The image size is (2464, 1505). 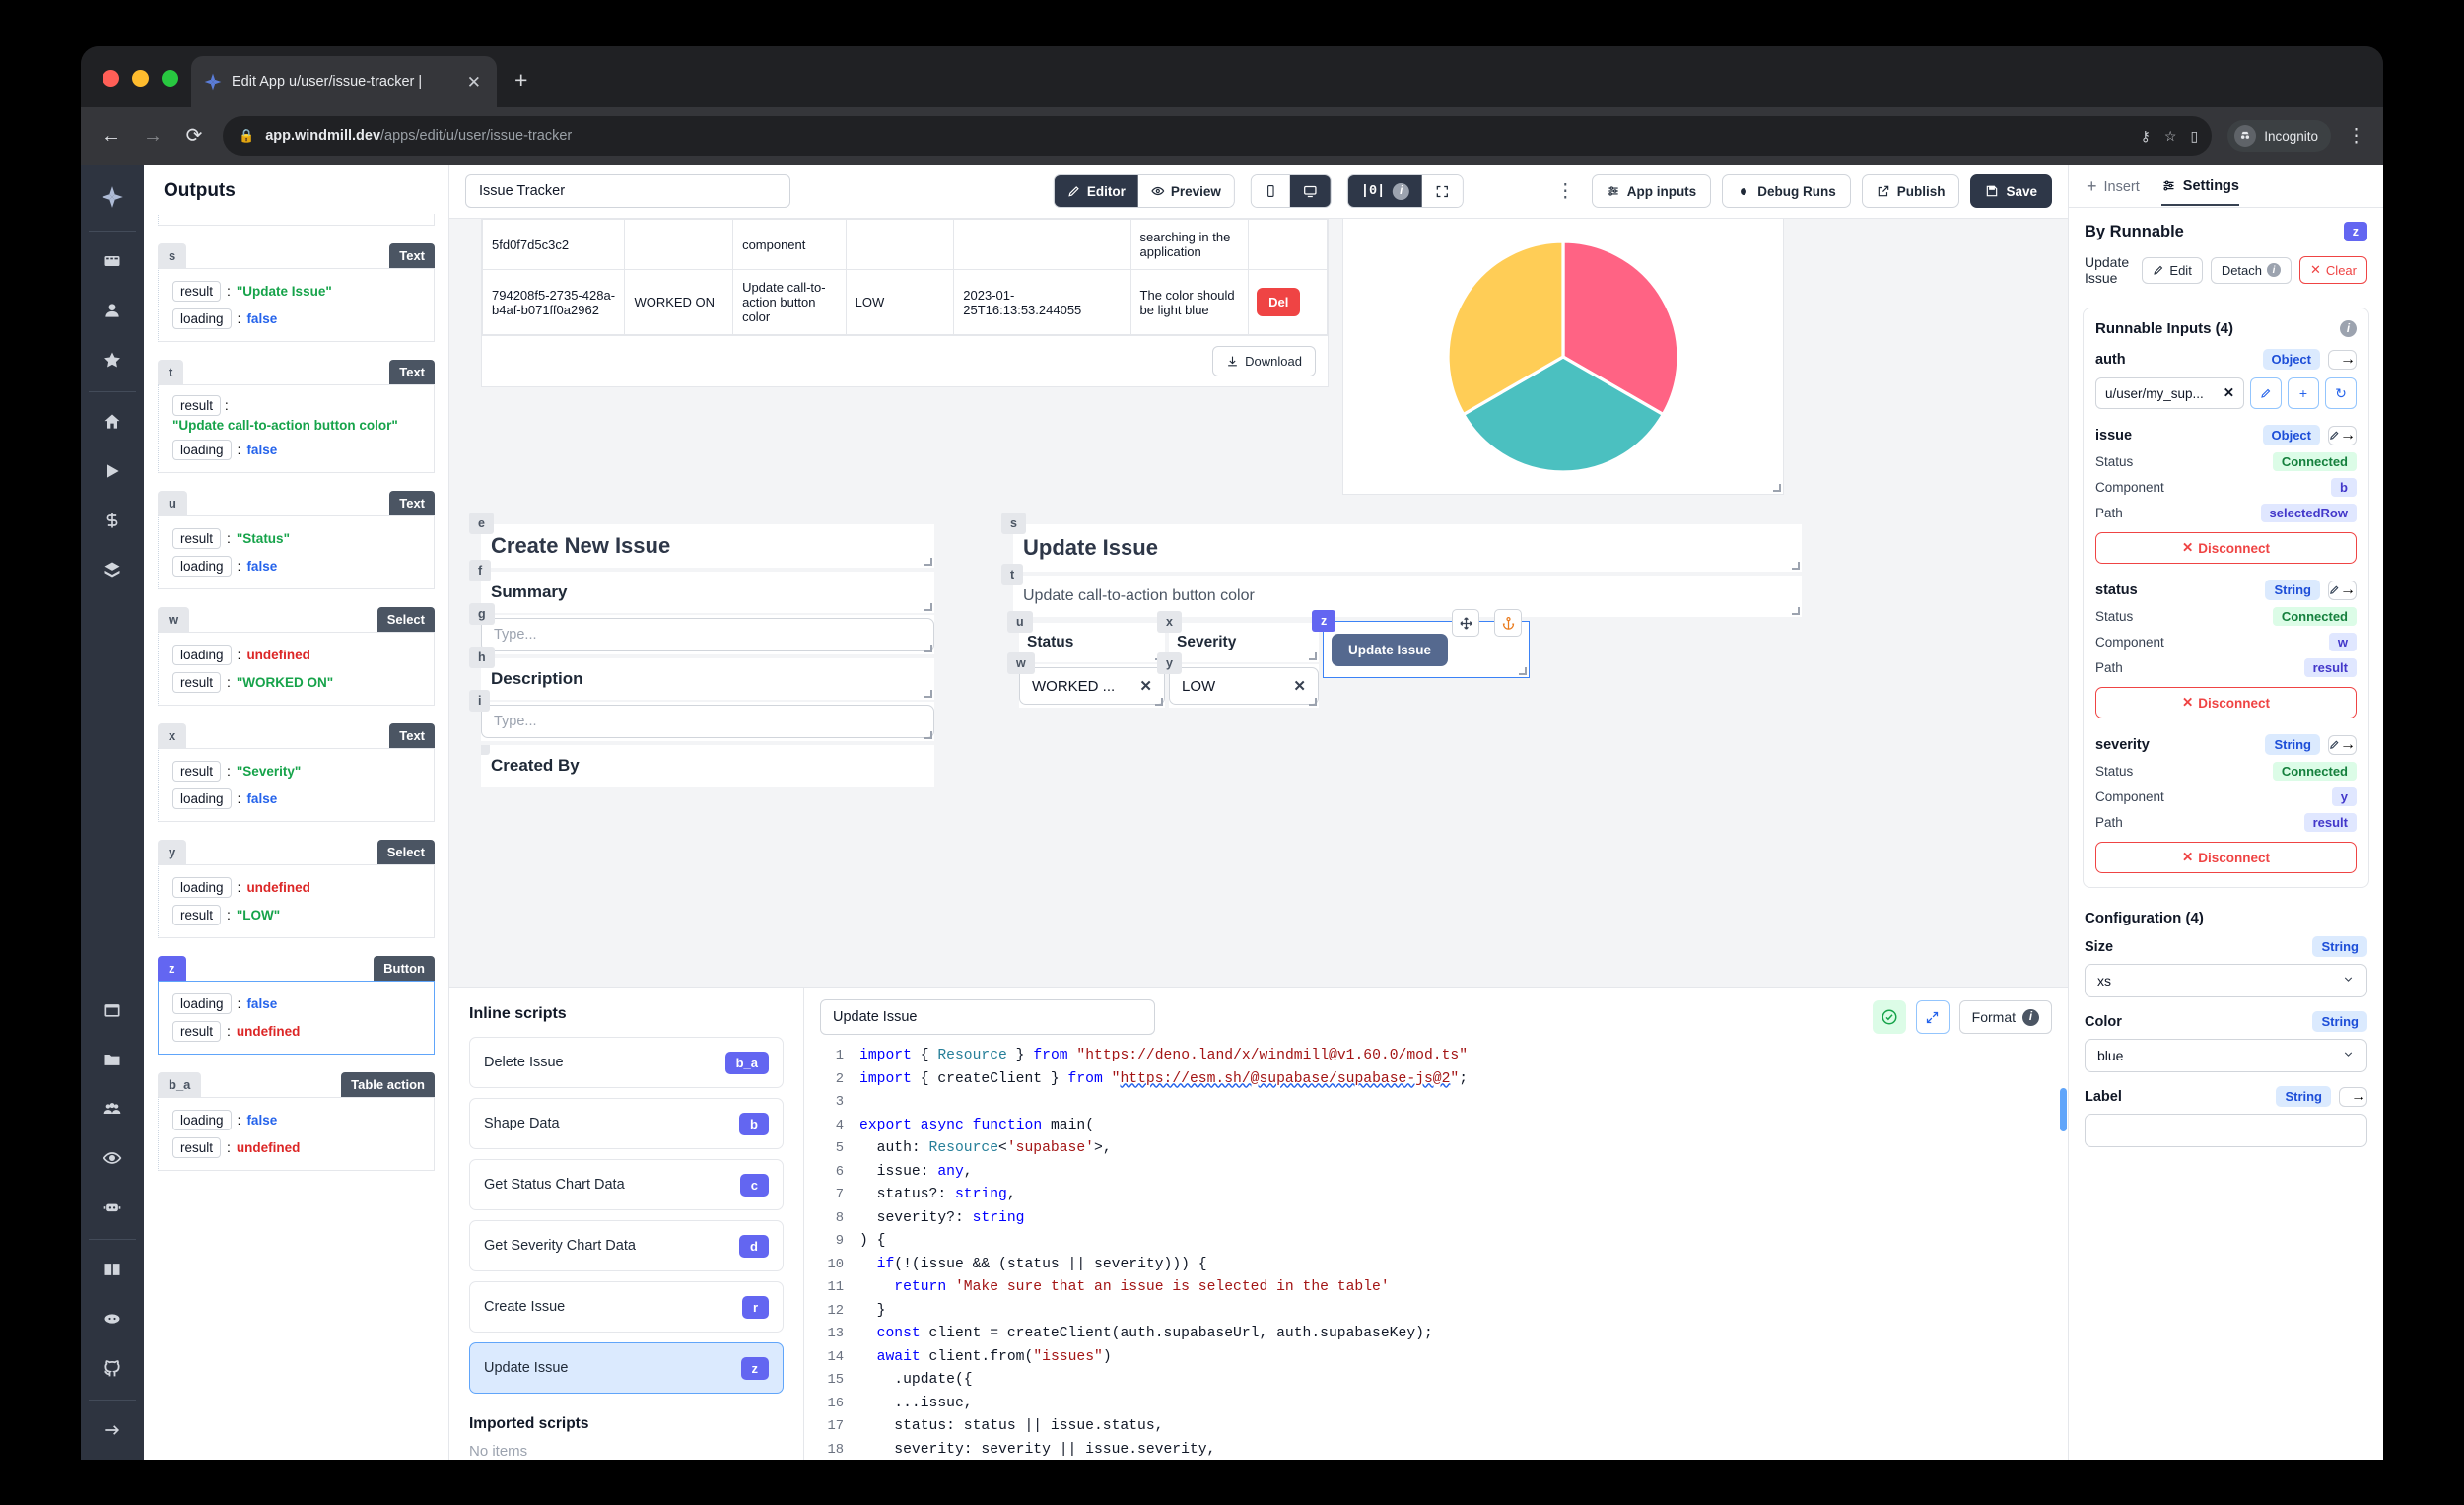 What do you see at coordinates (2170, 136) in the screenshot?
I see `bookmark-star-icon: ☆` at bounding box center [2170, 136].